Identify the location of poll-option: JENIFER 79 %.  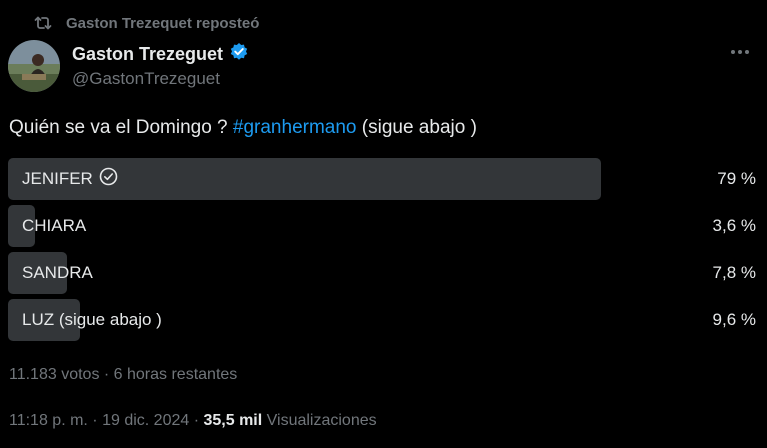
(383, 179).